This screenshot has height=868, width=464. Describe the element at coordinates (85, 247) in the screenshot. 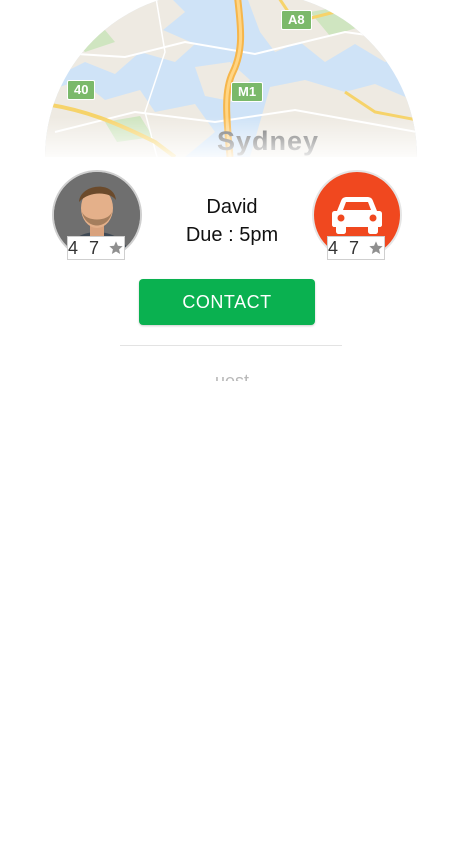

I see `driver-rating-value: 4 7` at that location.